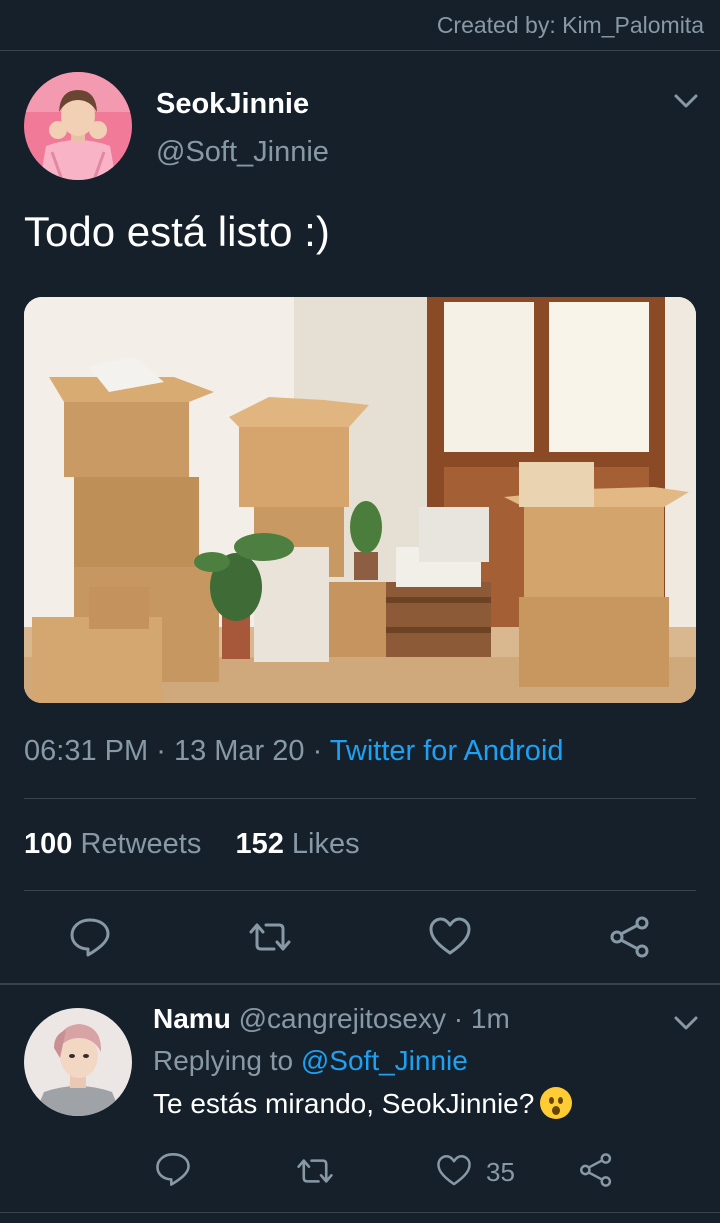 This screenshot has width=720, height=1223. I want to click on creator-credit: Created by: Kim_Palomita, so click(570, 25).